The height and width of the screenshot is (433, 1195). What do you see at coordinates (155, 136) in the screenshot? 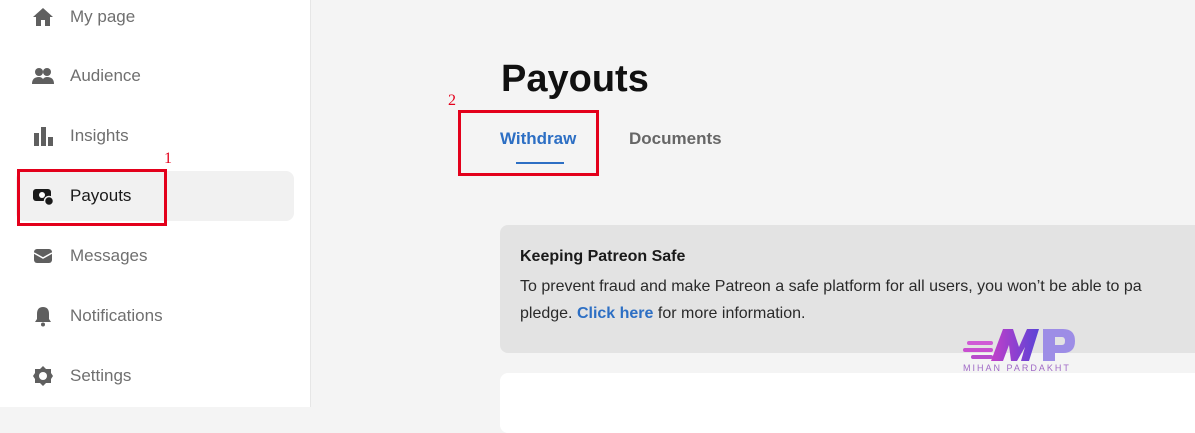
I see `sidebar-item-insights: Insights` at bounding box center [155, 136].